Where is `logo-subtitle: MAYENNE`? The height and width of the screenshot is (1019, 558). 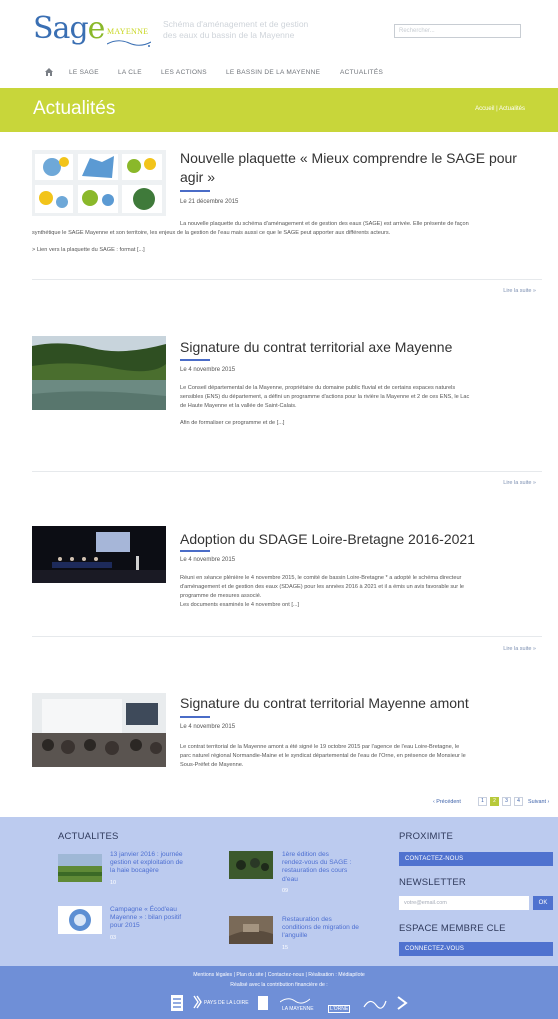 logo-subtitle: MAYENNE is located at coordinates (128, 31).